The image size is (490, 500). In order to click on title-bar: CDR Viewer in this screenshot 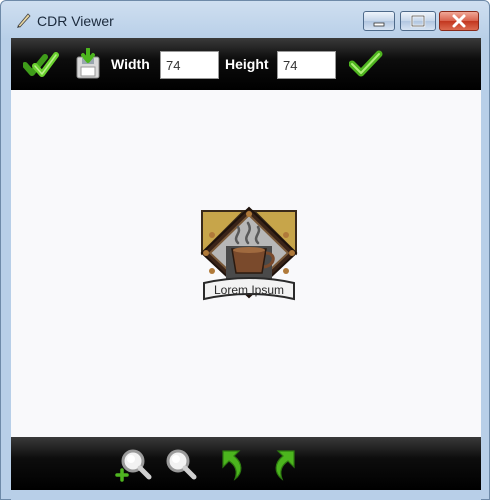, I will do `click(245, 19)`.